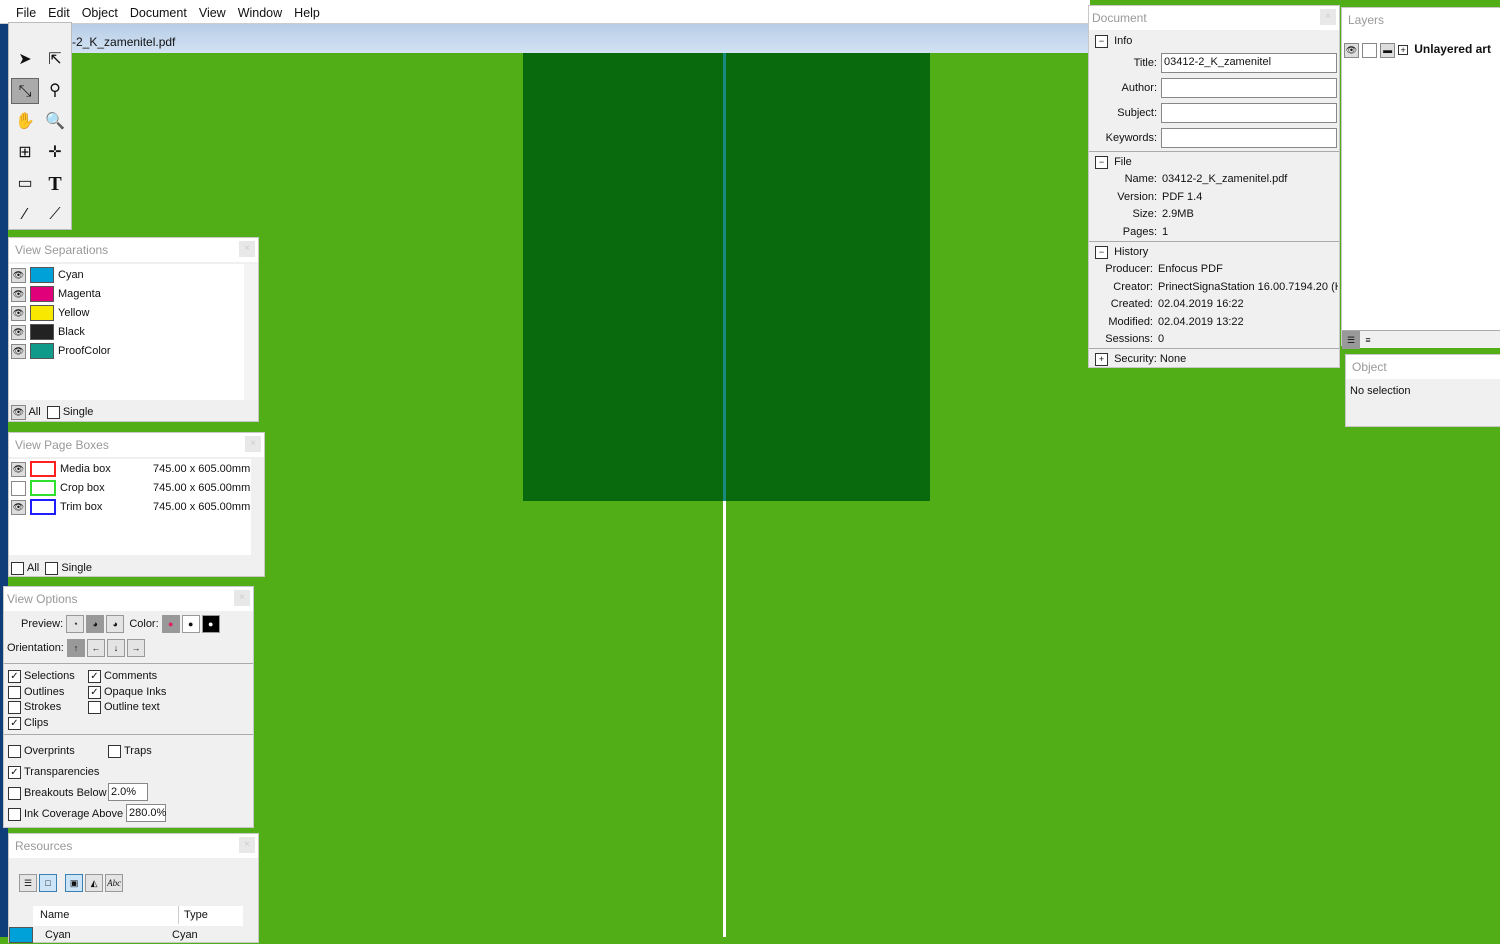 This screenshot has height=944, width=1500. What do you see at coordinates (251, 332) in the screenshot?
I see `scrollbar` at bounding box center [251, 332].